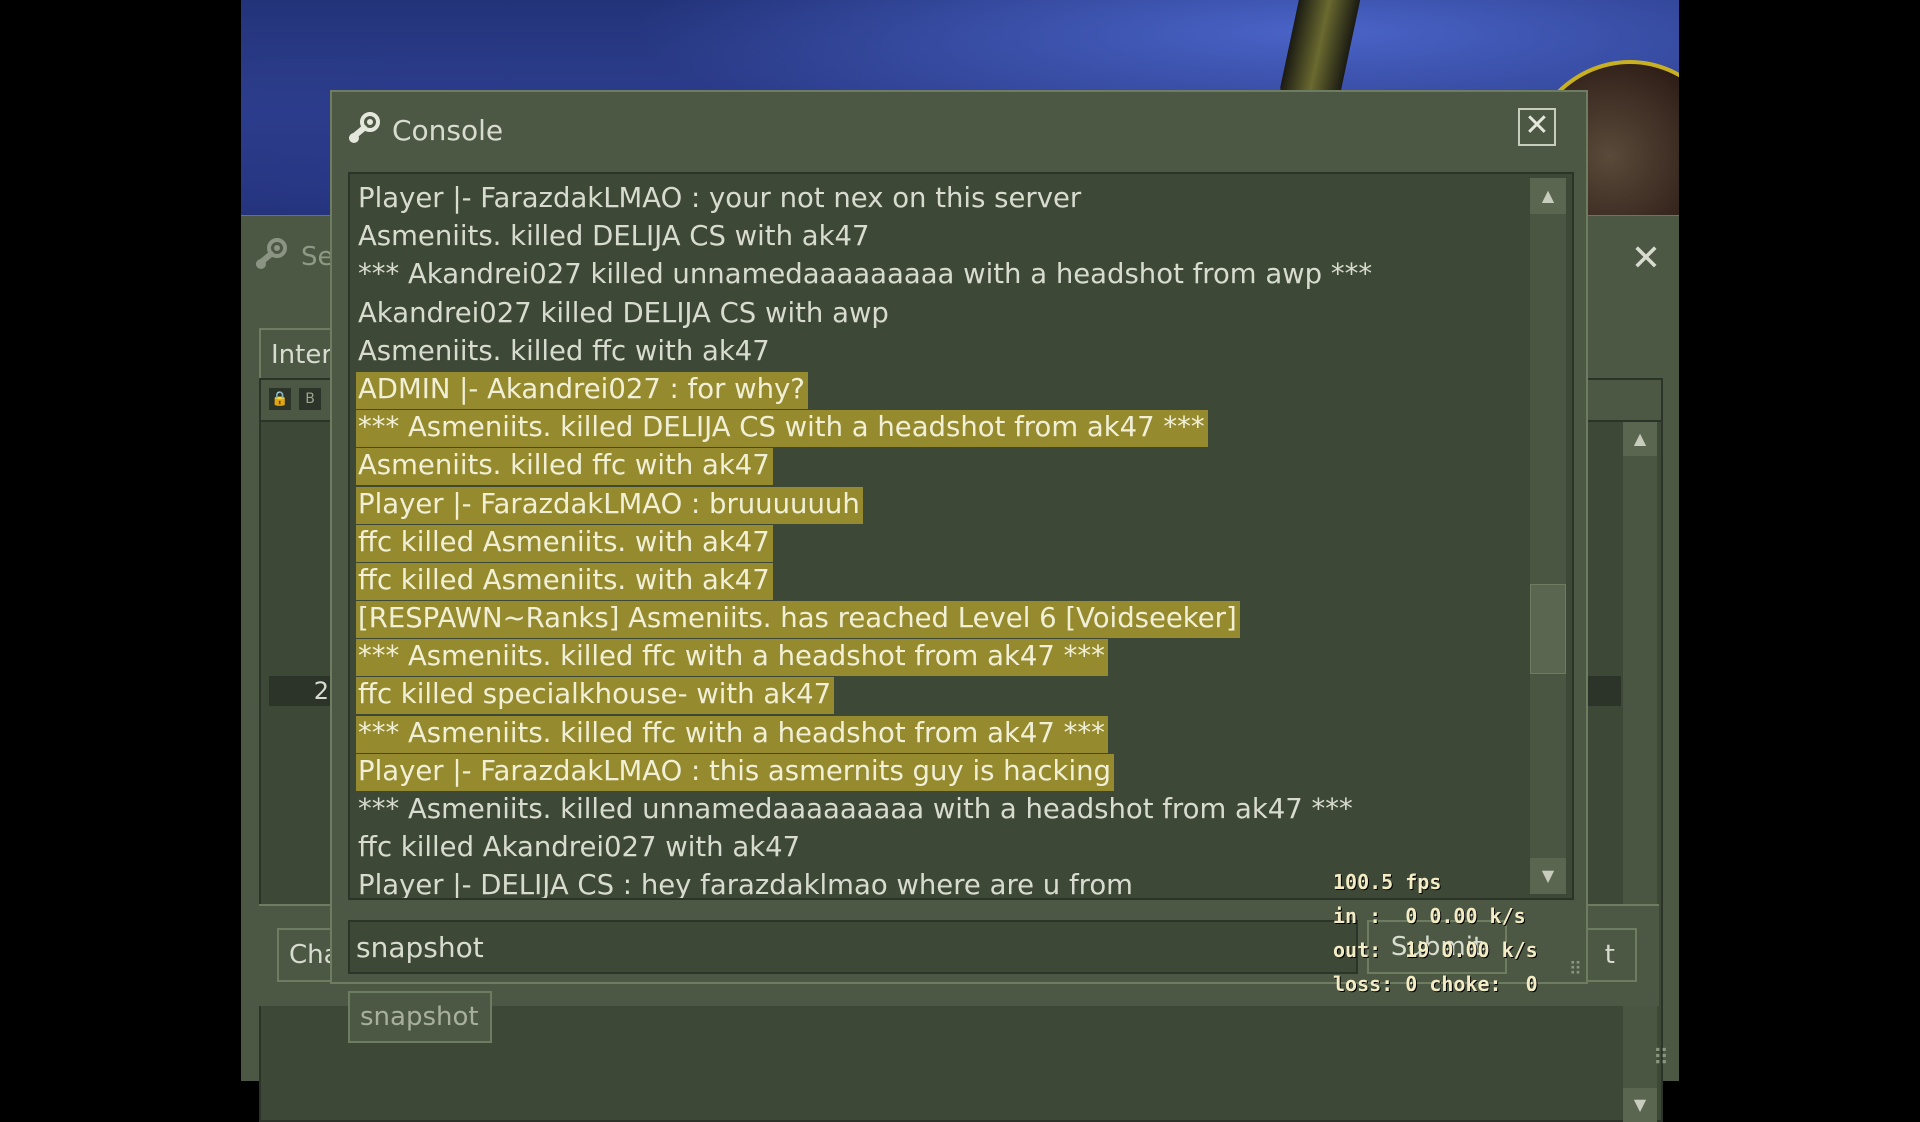 Image resolution: width=1920 pixels, height=1122 pixels. What do you see at coordinates (623, 312) in the screenshot?
I see `console-line-text: Akandrei027 killed DELIJA CS with awp` at bounding box center [623, 312].